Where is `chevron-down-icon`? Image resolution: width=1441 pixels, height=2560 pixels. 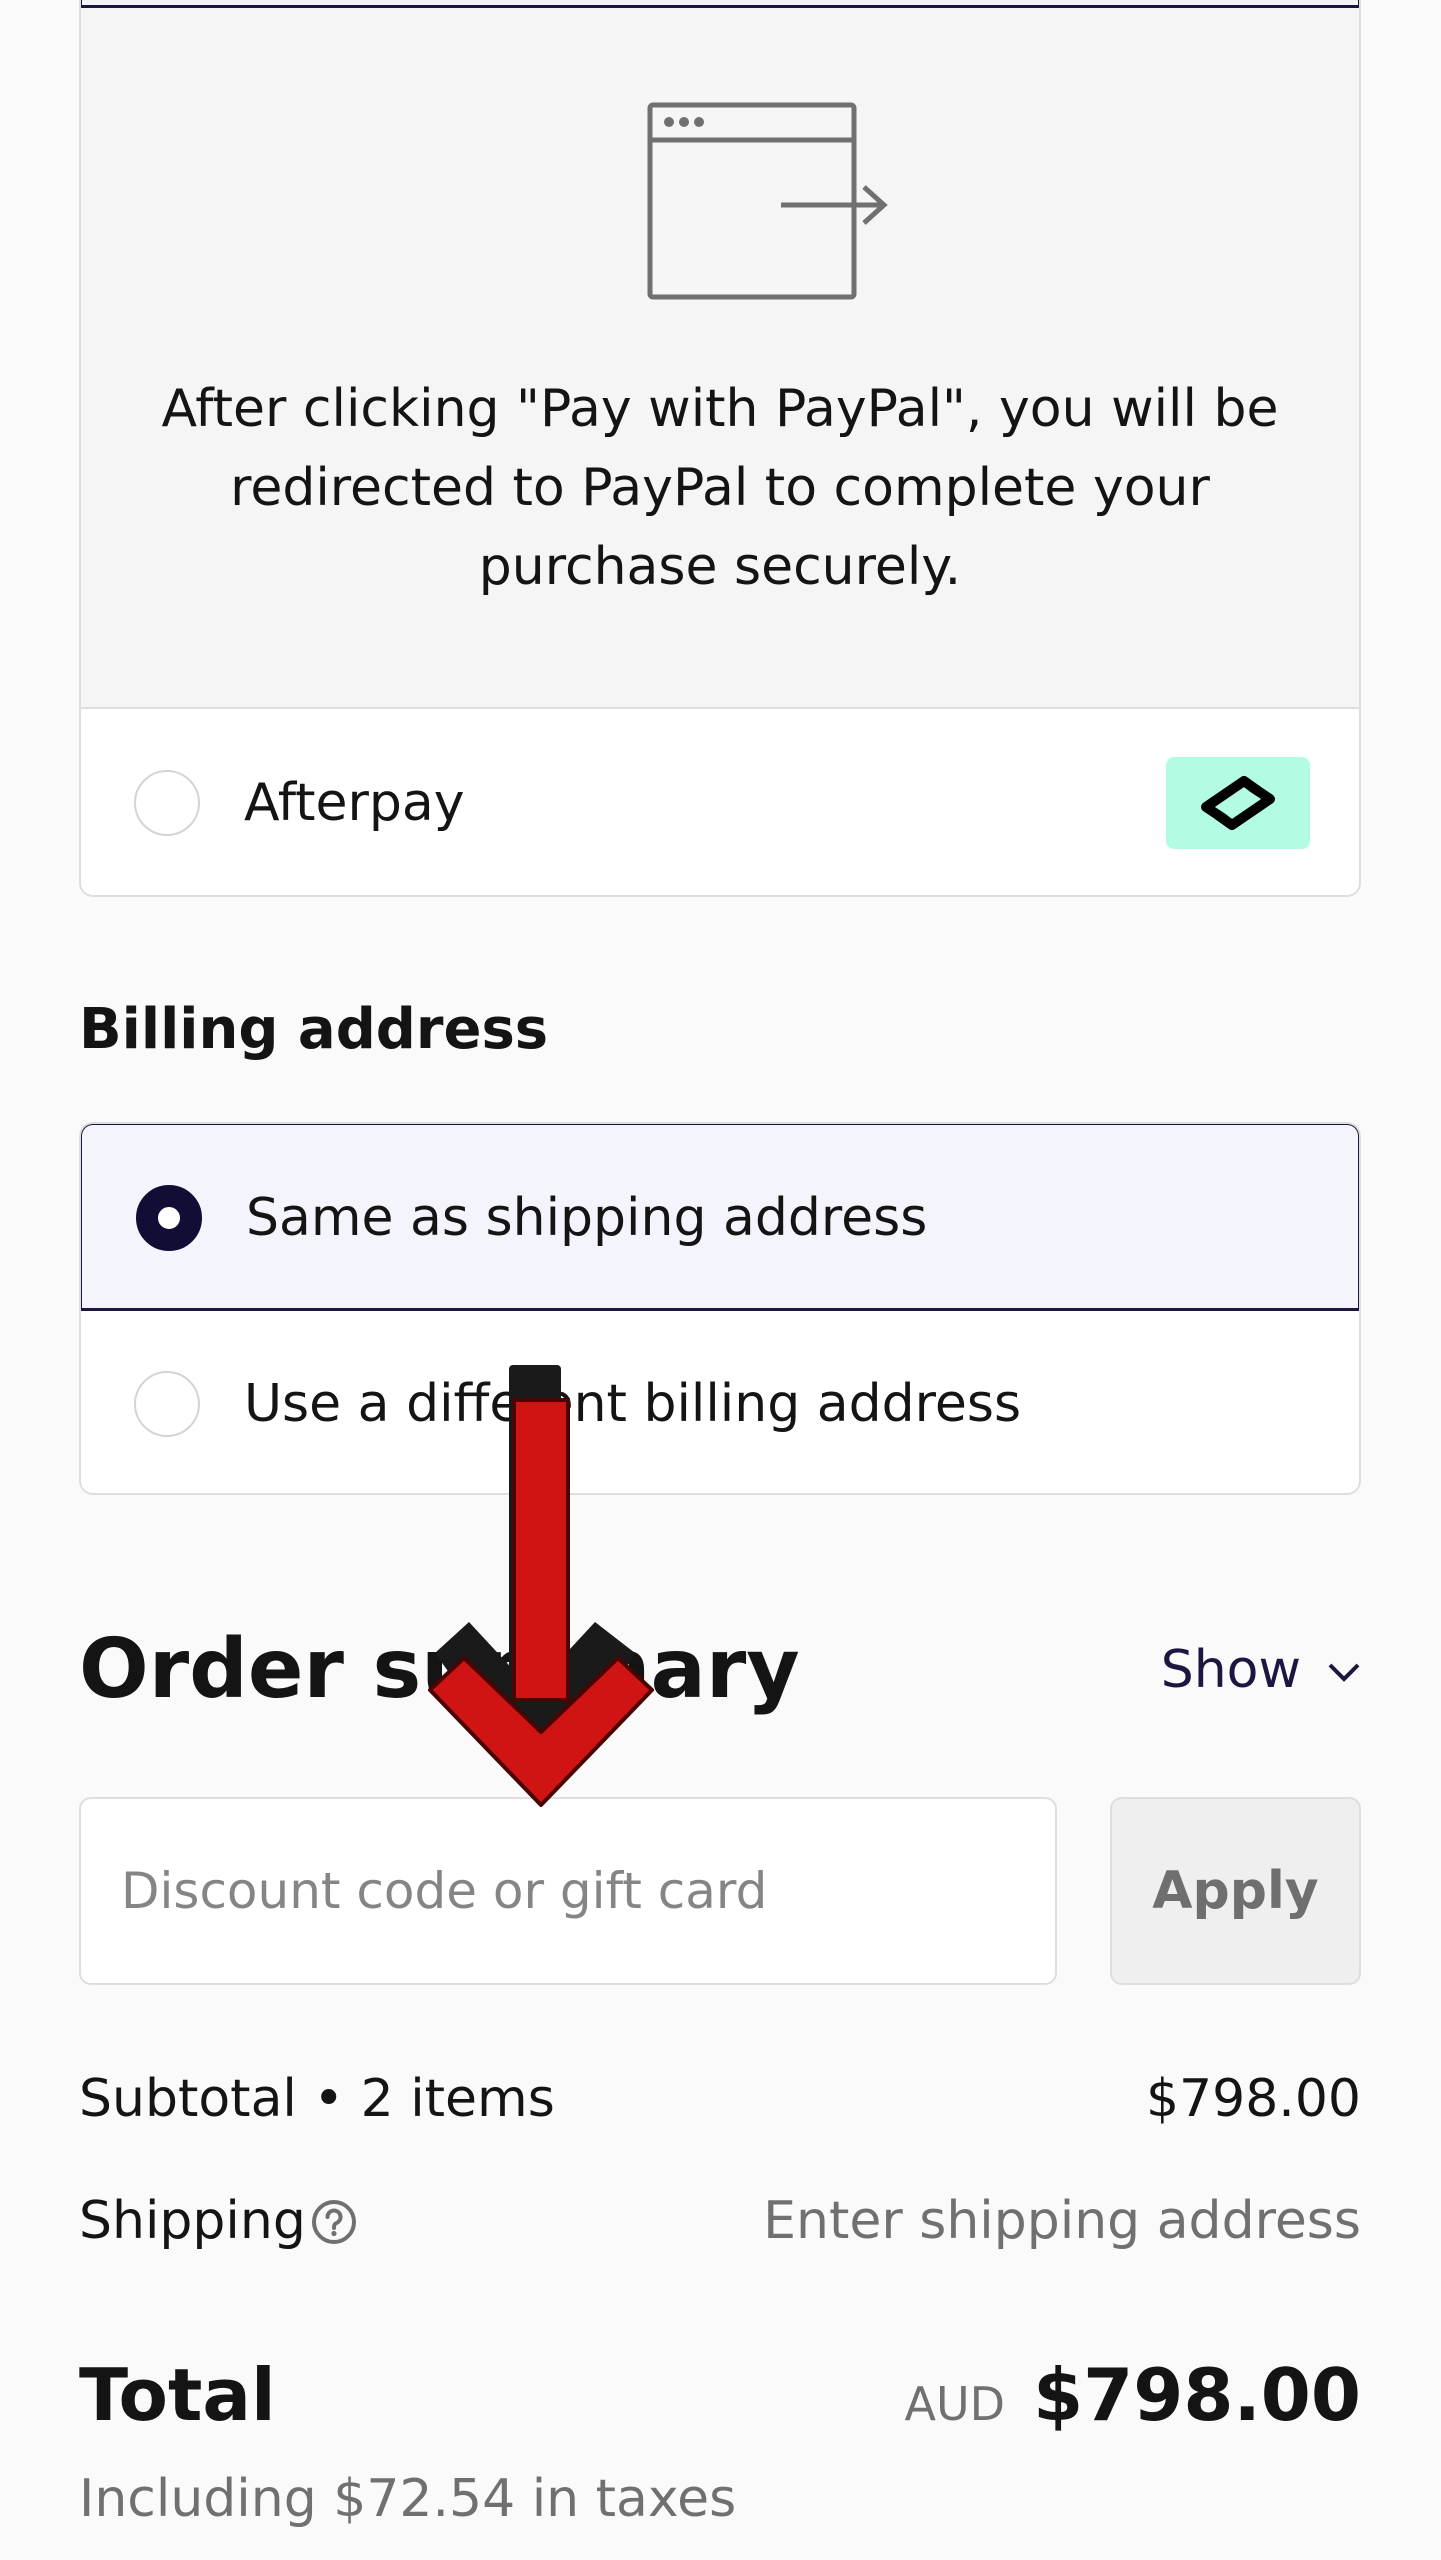 chevron-down-icon is located at coordinates (1344, 1672).